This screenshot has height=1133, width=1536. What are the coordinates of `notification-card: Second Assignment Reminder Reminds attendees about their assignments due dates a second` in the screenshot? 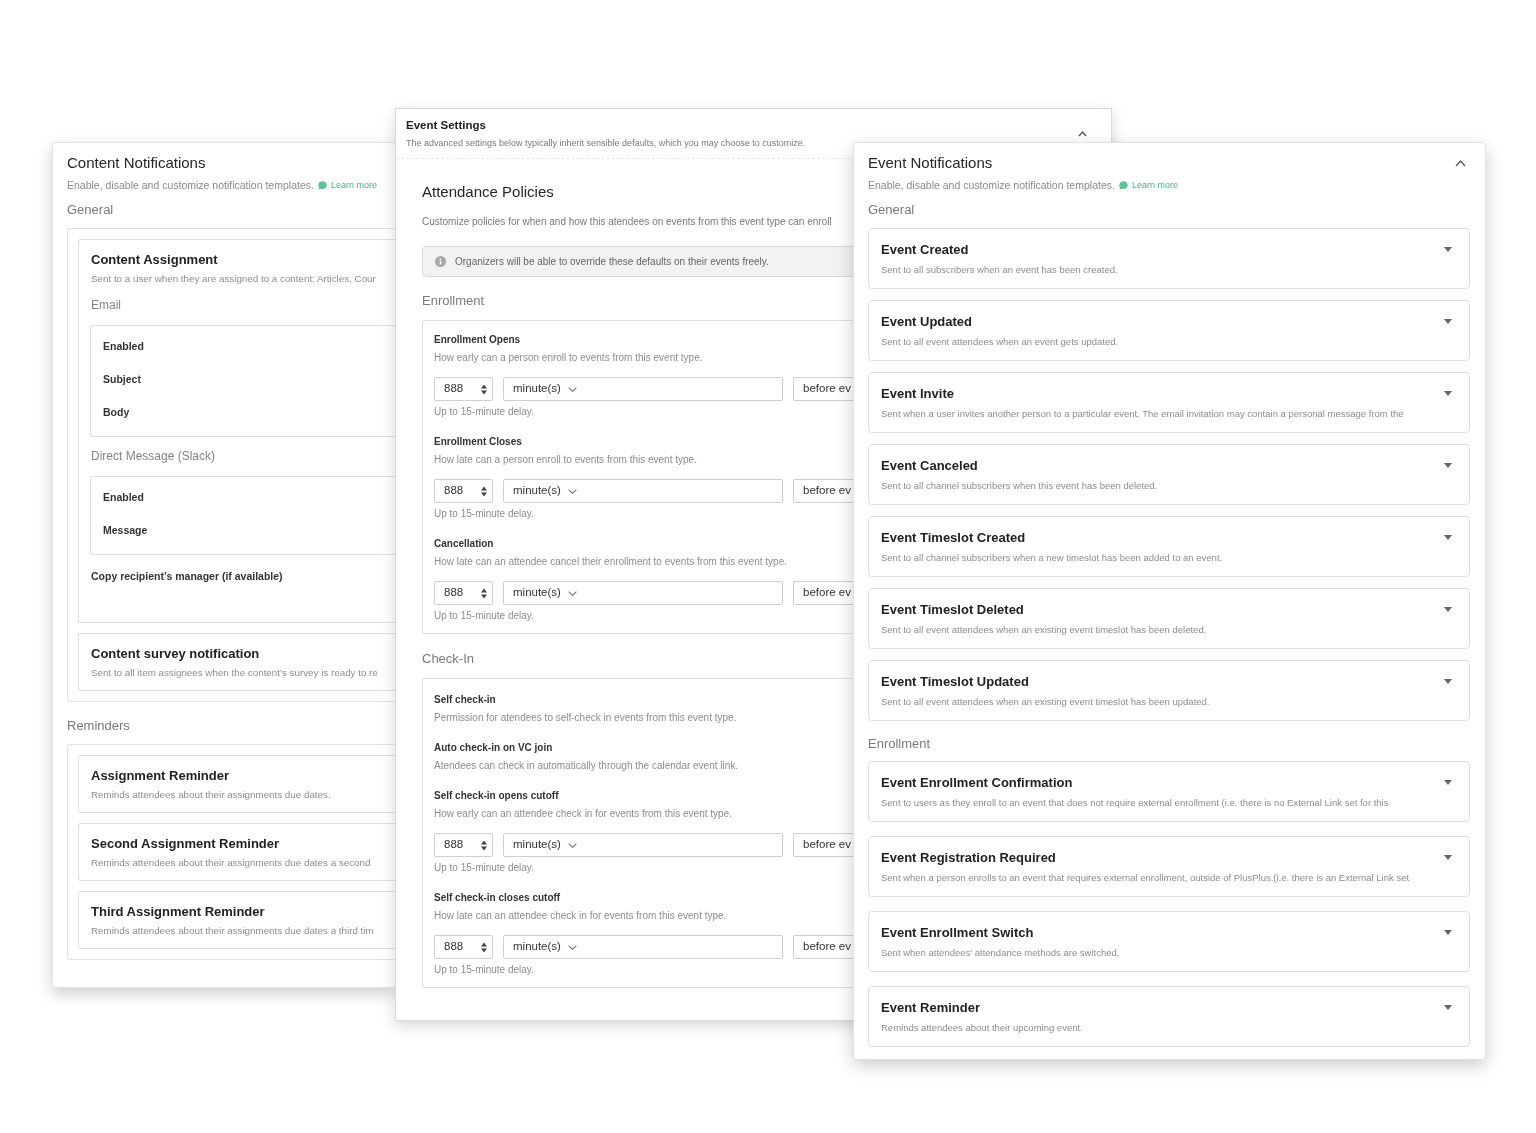 It's located at (237, 852).